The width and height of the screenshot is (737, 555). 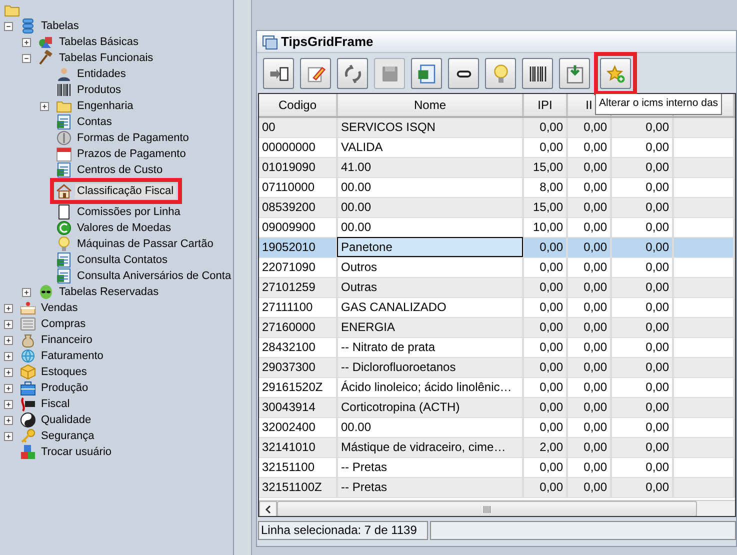 I want to click on tree-item: Faturamento, so click(x=72, y=356).